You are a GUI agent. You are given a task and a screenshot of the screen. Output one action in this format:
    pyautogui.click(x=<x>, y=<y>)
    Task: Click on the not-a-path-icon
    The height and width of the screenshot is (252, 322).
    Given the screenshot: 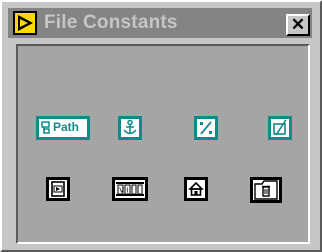 What is the action you would take?
    pyautogui.click(x=280, y=128)
    